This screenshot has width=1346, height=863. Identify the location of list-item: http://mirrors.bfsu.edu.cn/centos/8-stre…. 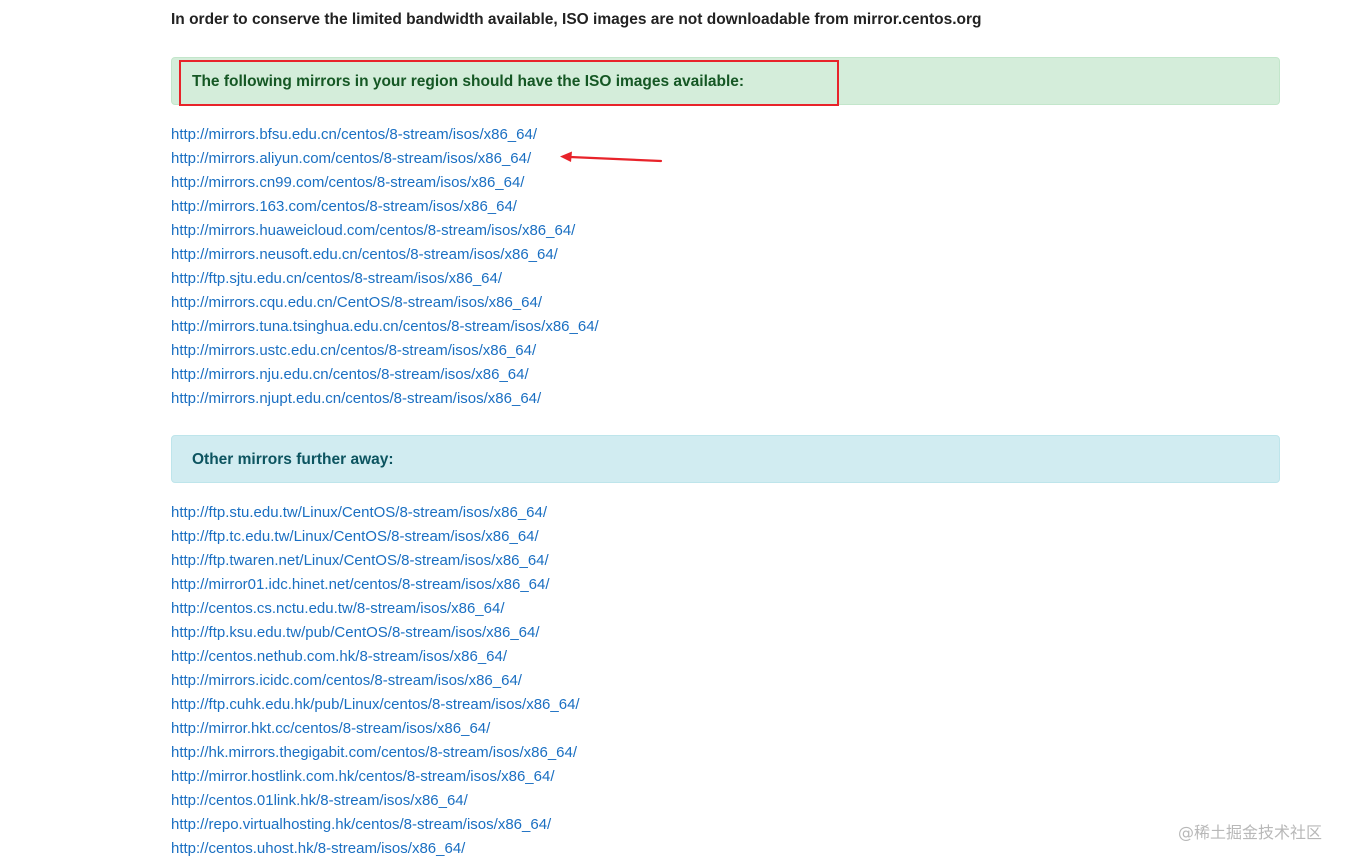
(385, 136).